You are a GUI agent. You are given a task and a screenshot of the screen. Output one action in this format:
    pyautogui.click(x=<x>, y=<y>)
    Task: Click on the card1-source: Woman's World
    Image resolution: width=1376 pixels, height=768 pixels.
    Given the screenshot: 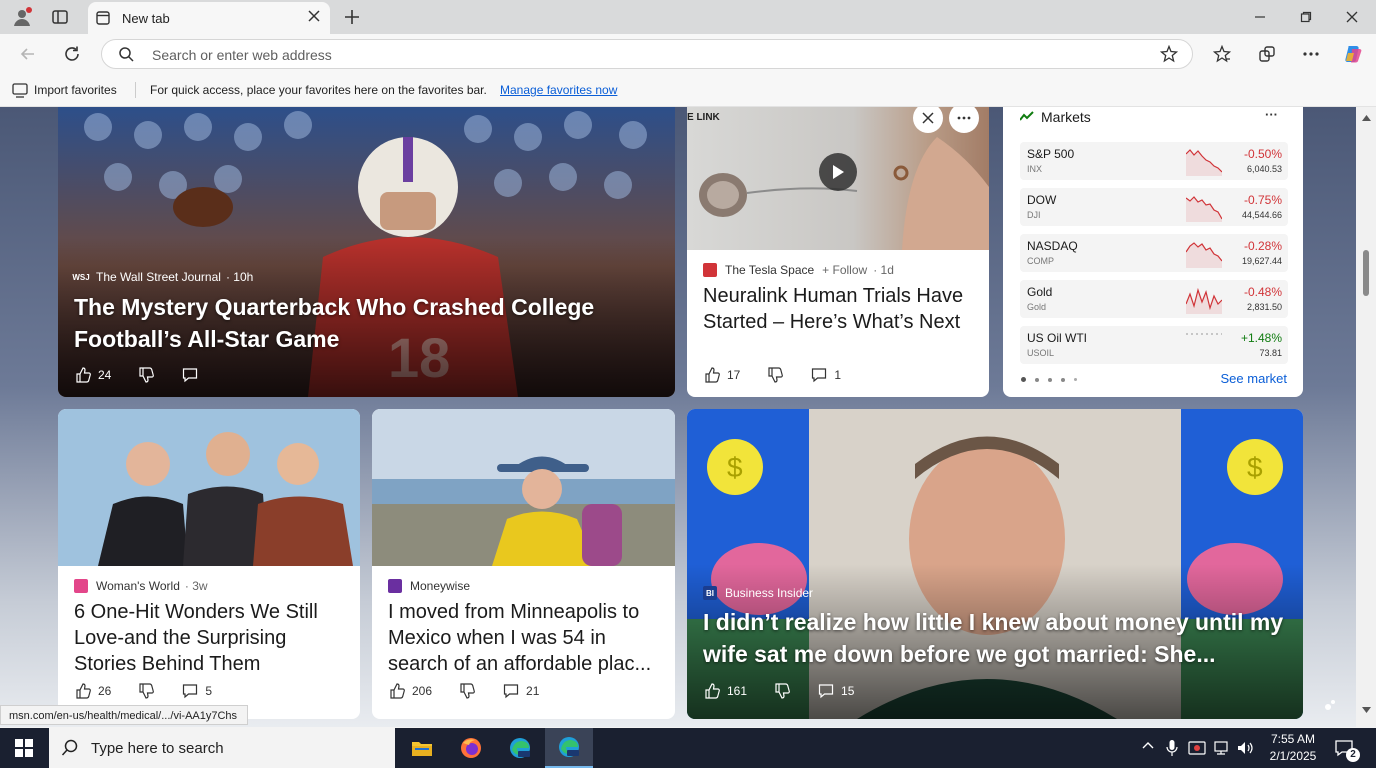 What is the action you would take?
    pyautogui.click(x=138, y=586)
    